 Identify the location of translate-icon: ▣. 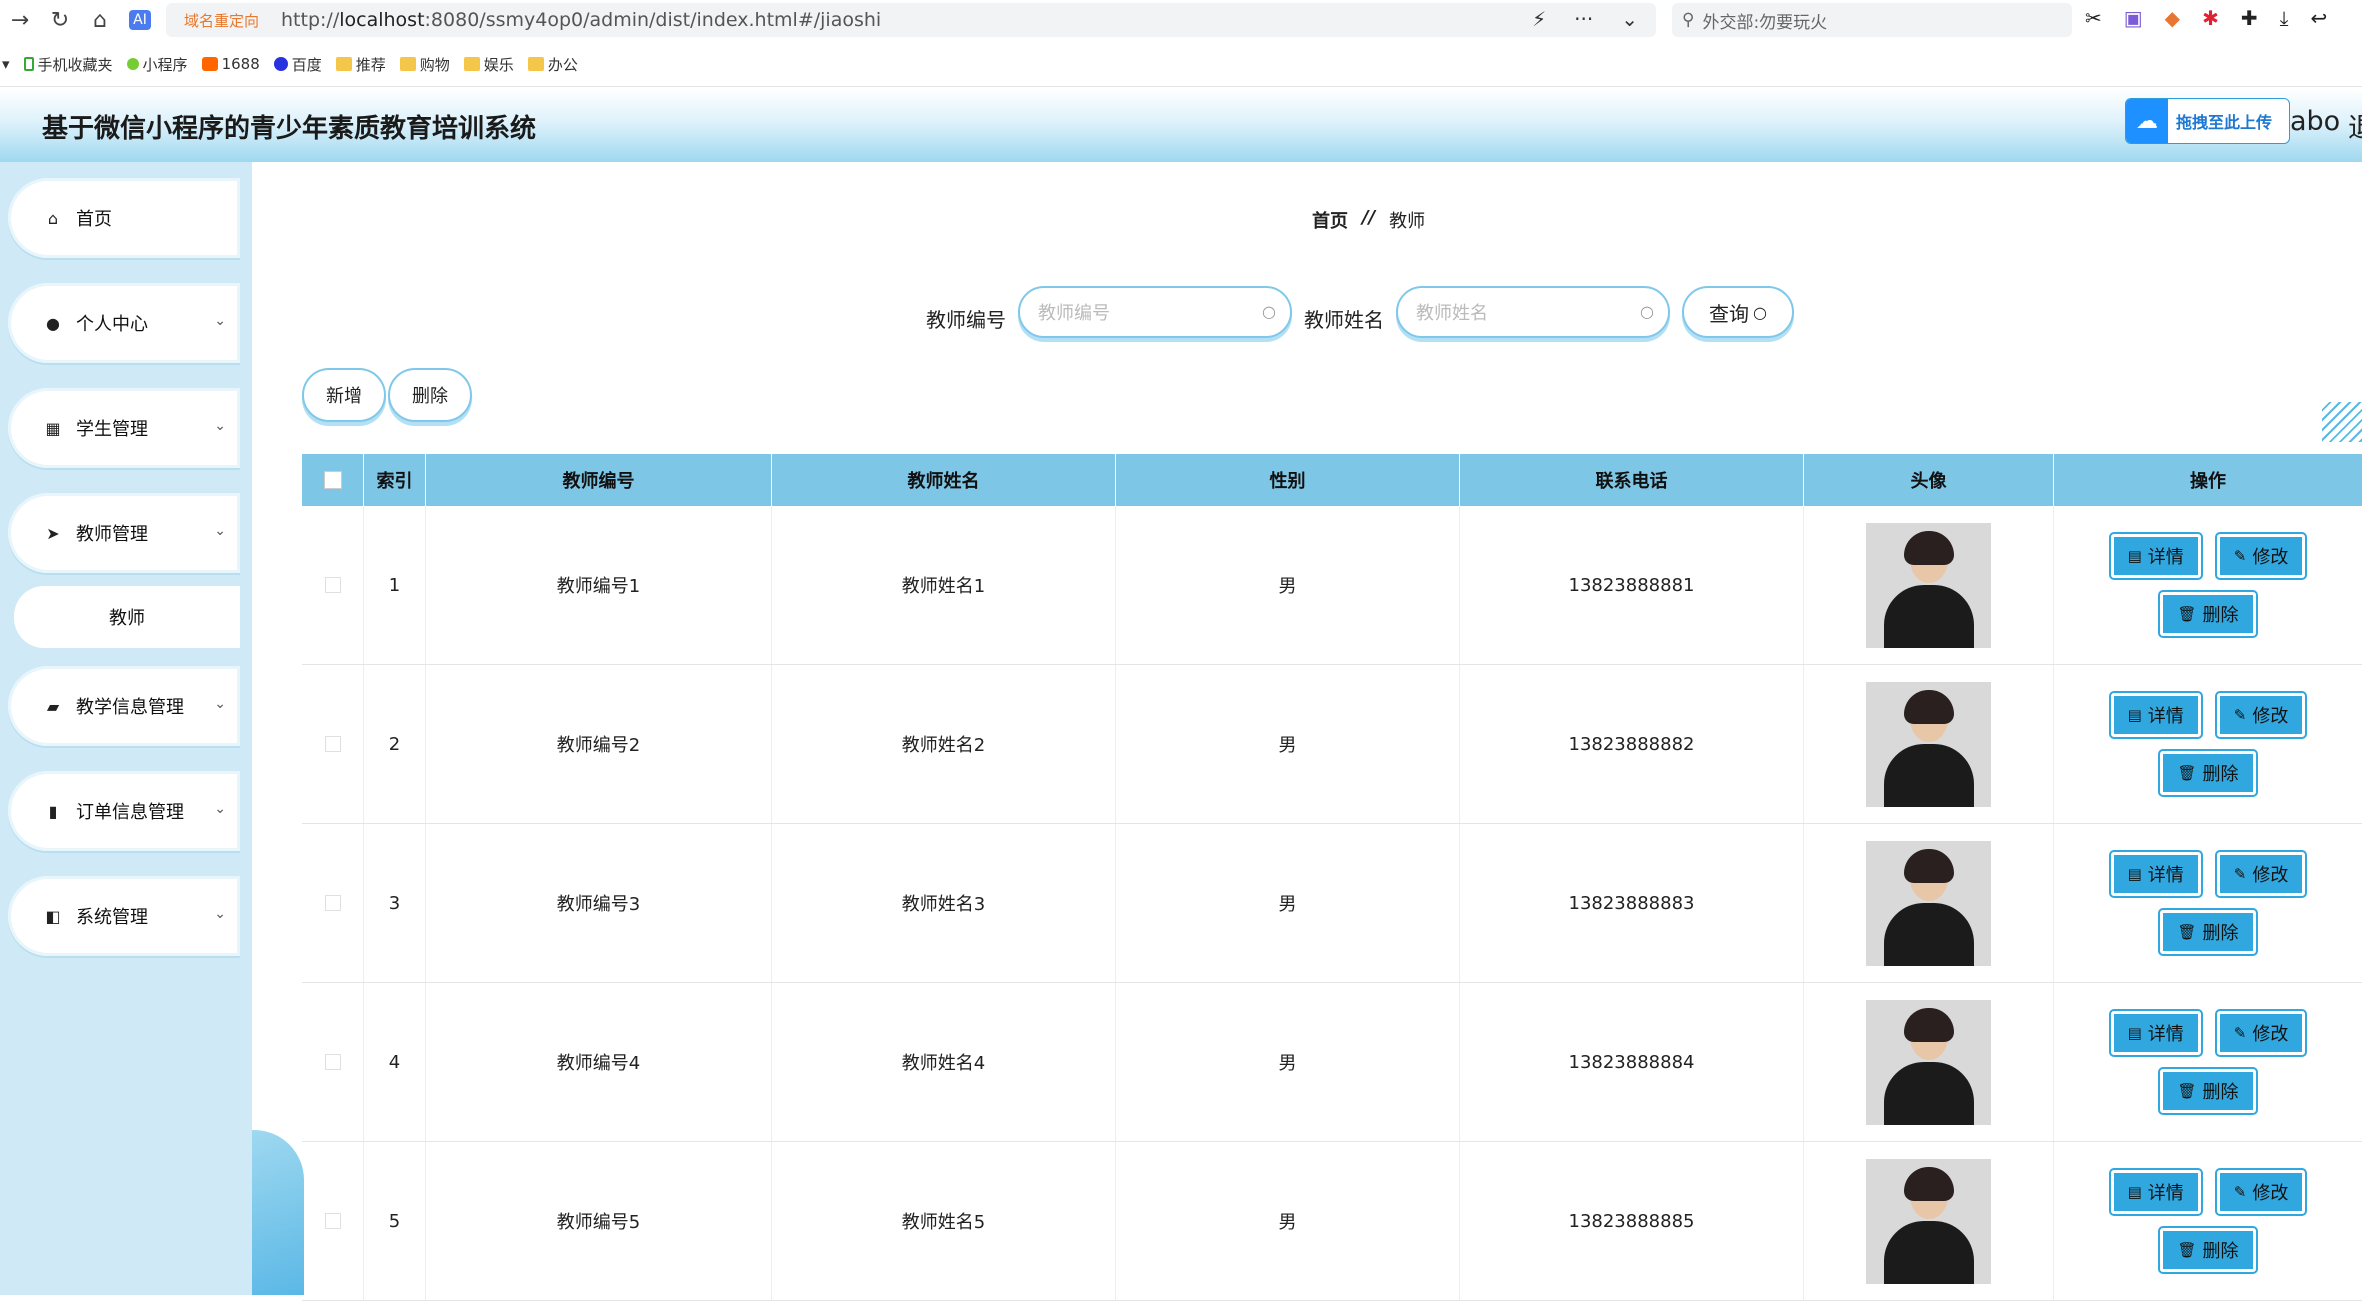
(2133, 18).